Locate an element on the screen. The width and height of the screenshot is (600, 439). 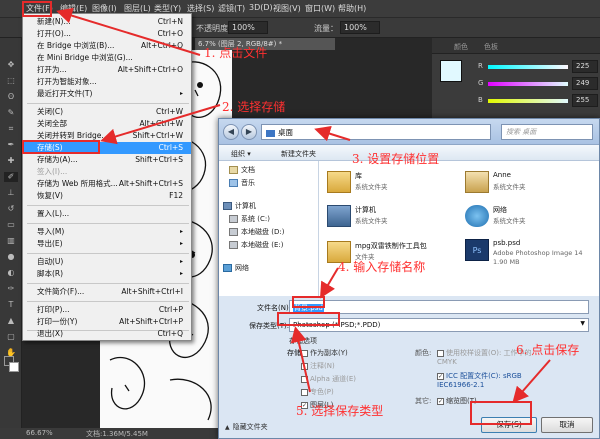
annotation-step-3: 3. 设置存储位置 is located at coordinates (396, 159).